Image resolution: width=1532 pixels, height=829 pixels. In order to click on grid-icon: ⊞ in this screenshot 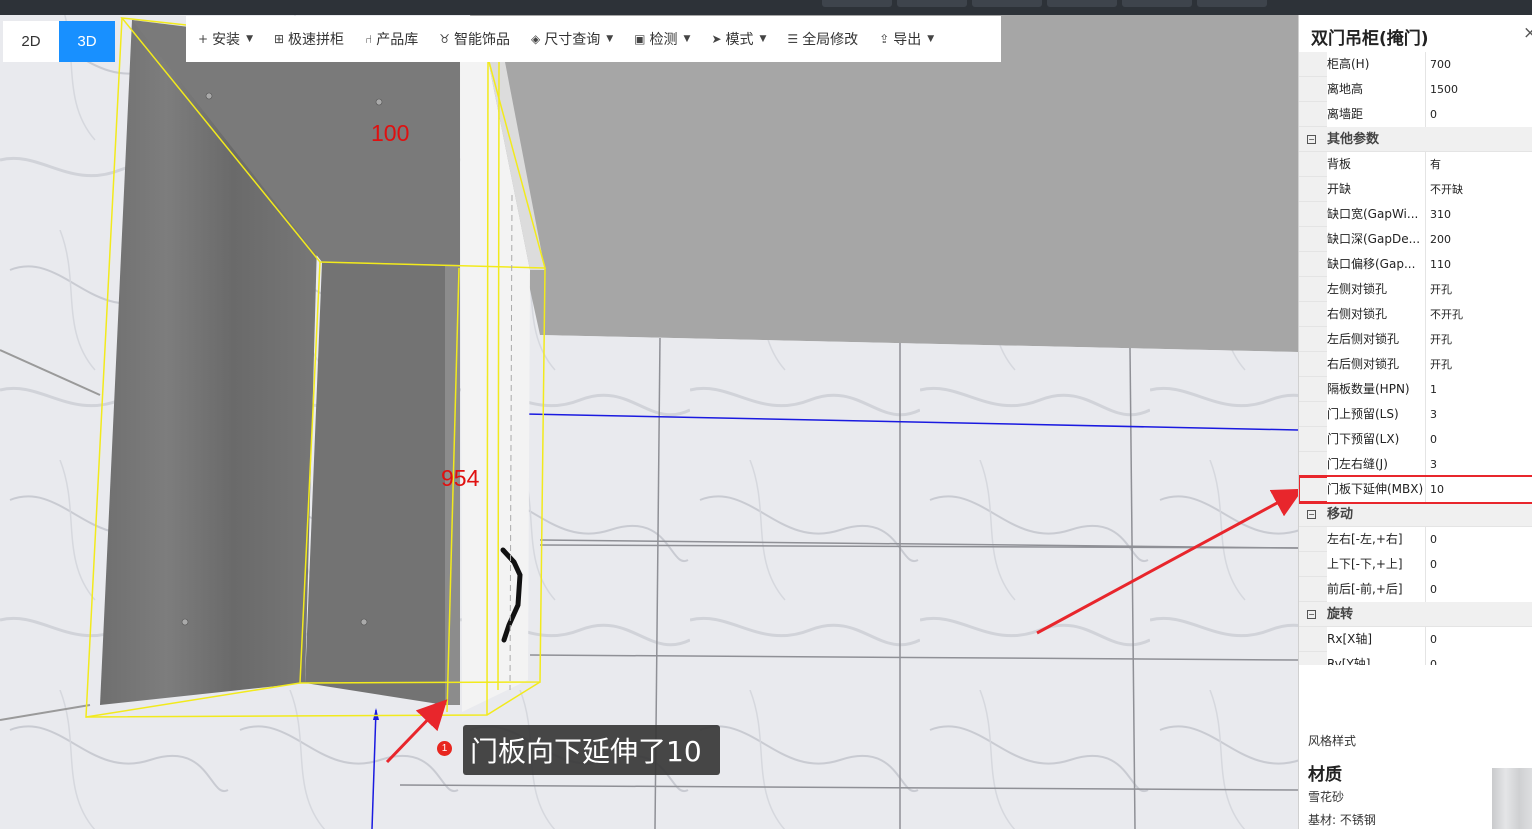, I will do `click(279, 39)`.